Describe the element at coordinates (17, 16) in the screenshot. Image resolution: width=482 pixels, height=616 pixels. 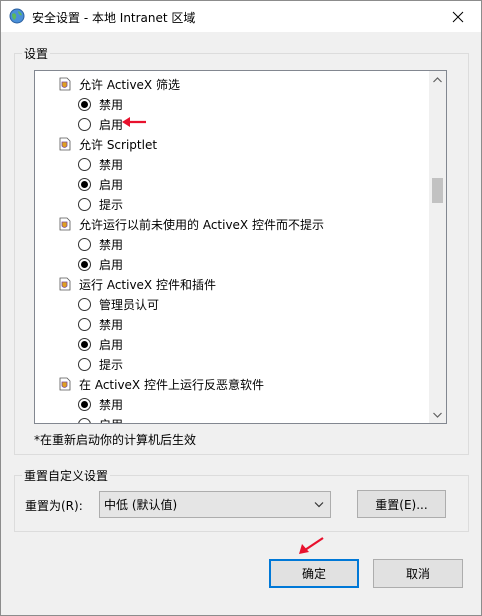
I see `globe-icon` at that location.